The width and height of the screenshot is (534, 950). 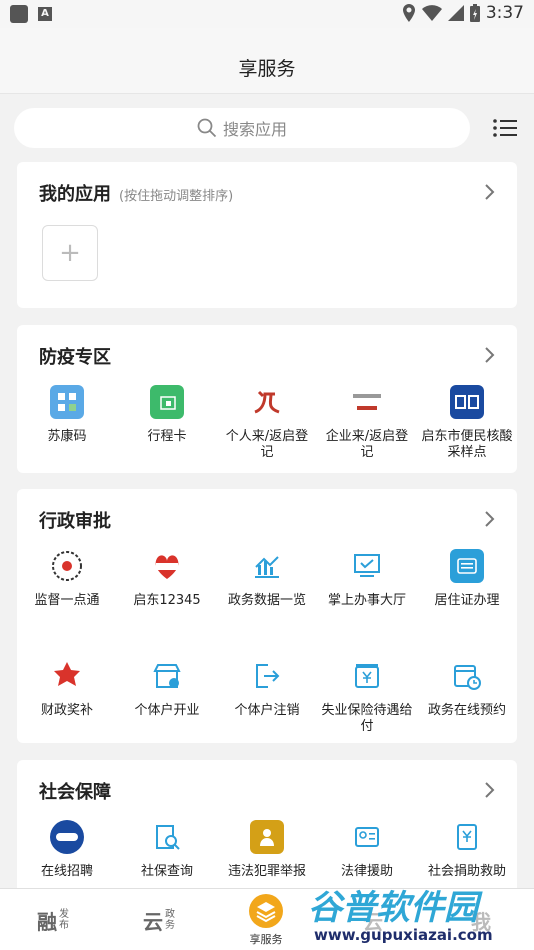 I want to click on recruit-icon, so click(x=67, y=837).